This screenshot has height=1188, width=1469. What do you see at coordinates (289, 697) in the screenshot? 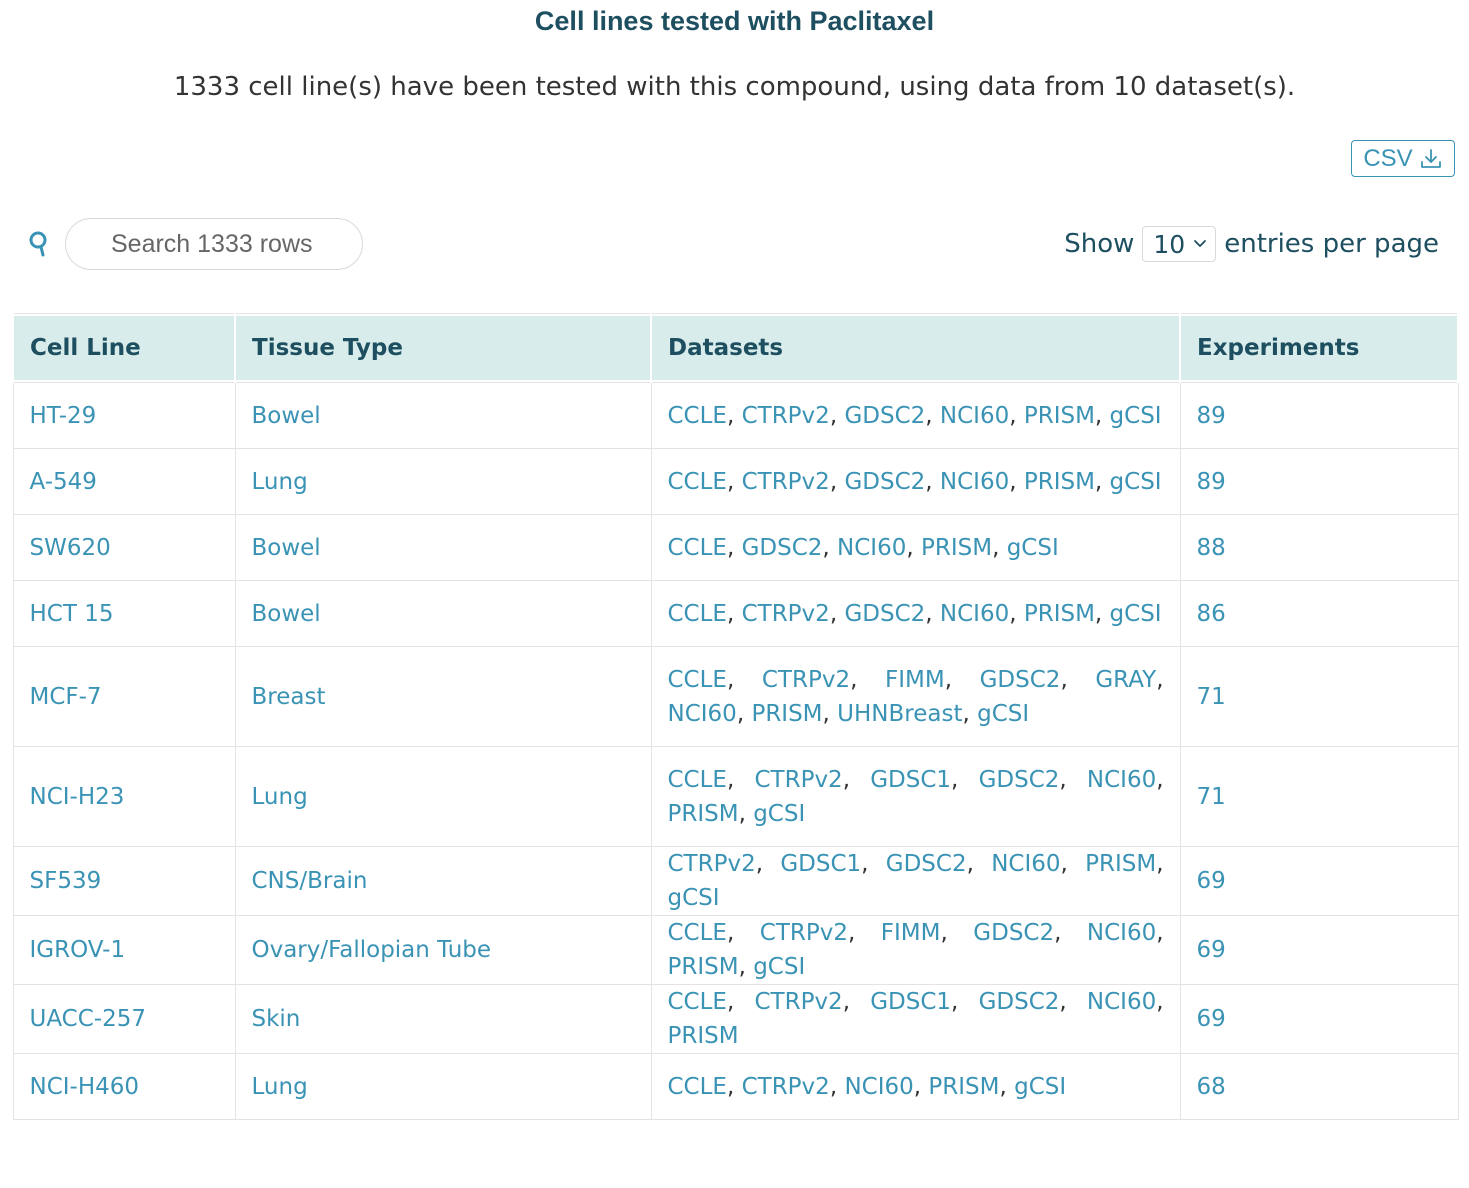
I see `tissue-type-cell-link: Breast` at bounding box center [289, 697].